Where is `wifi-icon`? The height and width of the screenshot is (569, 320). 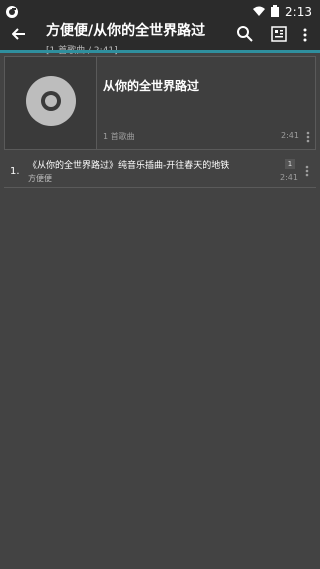 wifi-icon is located at coordinates (259, 12).